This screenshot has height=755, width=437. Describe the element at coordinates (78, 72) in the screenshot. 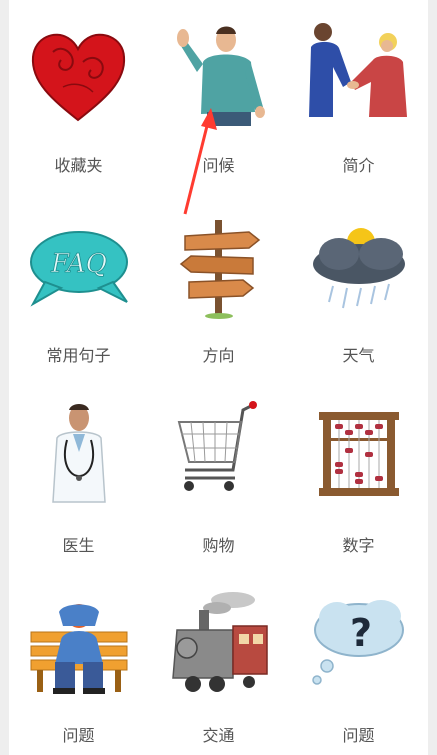

I see `heart-icon` at that location.